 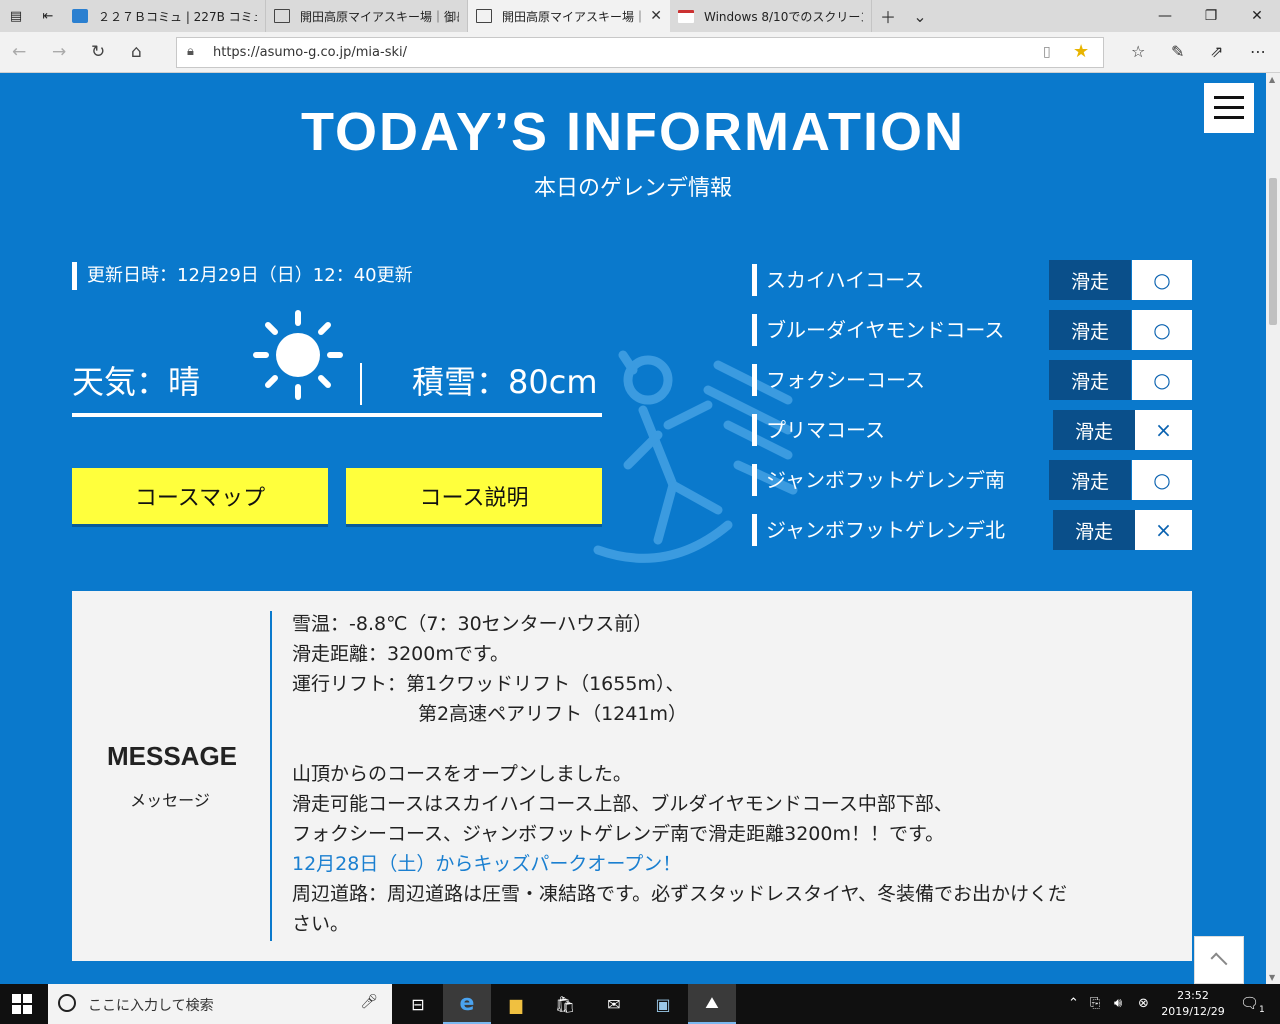 I want to click on favorite-star-icon: ★, so click(x=1081, y=51).